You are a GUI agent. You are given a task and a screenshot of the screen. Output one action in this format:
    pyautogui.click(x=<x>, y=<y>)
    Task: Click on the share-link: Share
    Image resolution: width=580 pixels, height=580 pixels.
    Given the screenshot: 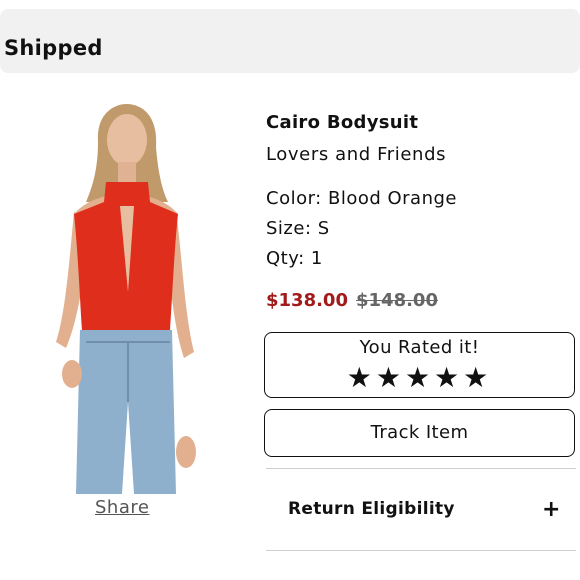 What is the action you would take?
    pyautogui.click(x=122, y=507)
    